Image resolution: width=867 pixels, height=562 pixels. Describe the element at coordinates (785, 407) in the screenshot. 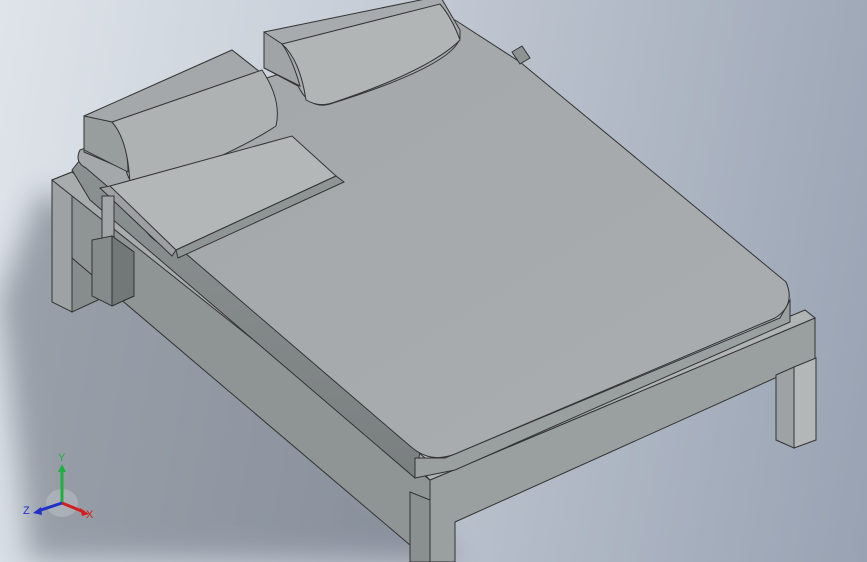

I see `frame-right-front-leg` at that location.